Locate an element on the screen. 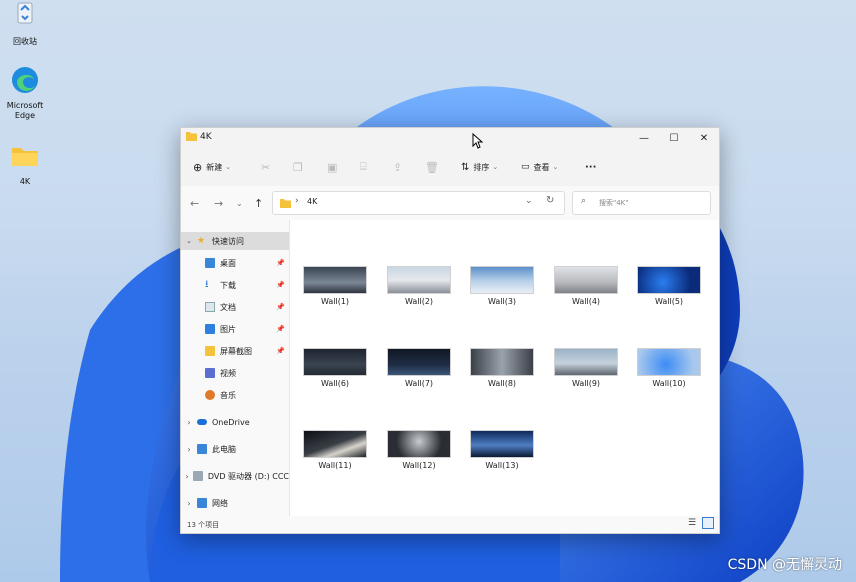 The width and height of the screenshot is (856, 582). back-arrow-icon: ← is located at coordinates (194, 203).